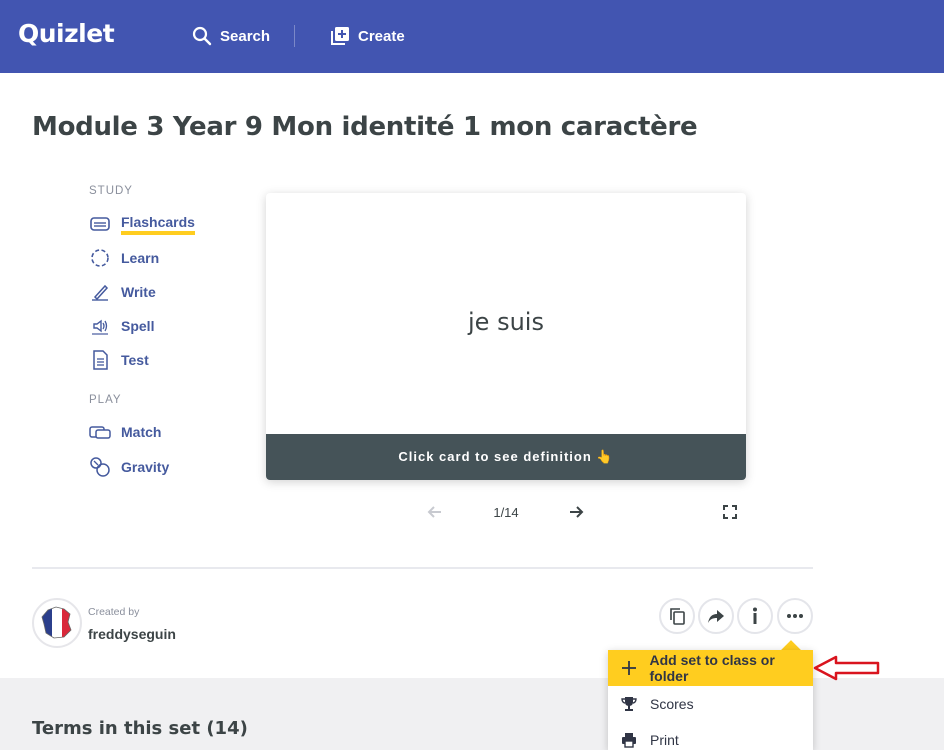 Image resolution: width=944 pixels, height=750 pixels. What do you see at coordinates (664, 740) in the screenshot?
I see `menu-item-label: Print` at bounding box center [664, 740].